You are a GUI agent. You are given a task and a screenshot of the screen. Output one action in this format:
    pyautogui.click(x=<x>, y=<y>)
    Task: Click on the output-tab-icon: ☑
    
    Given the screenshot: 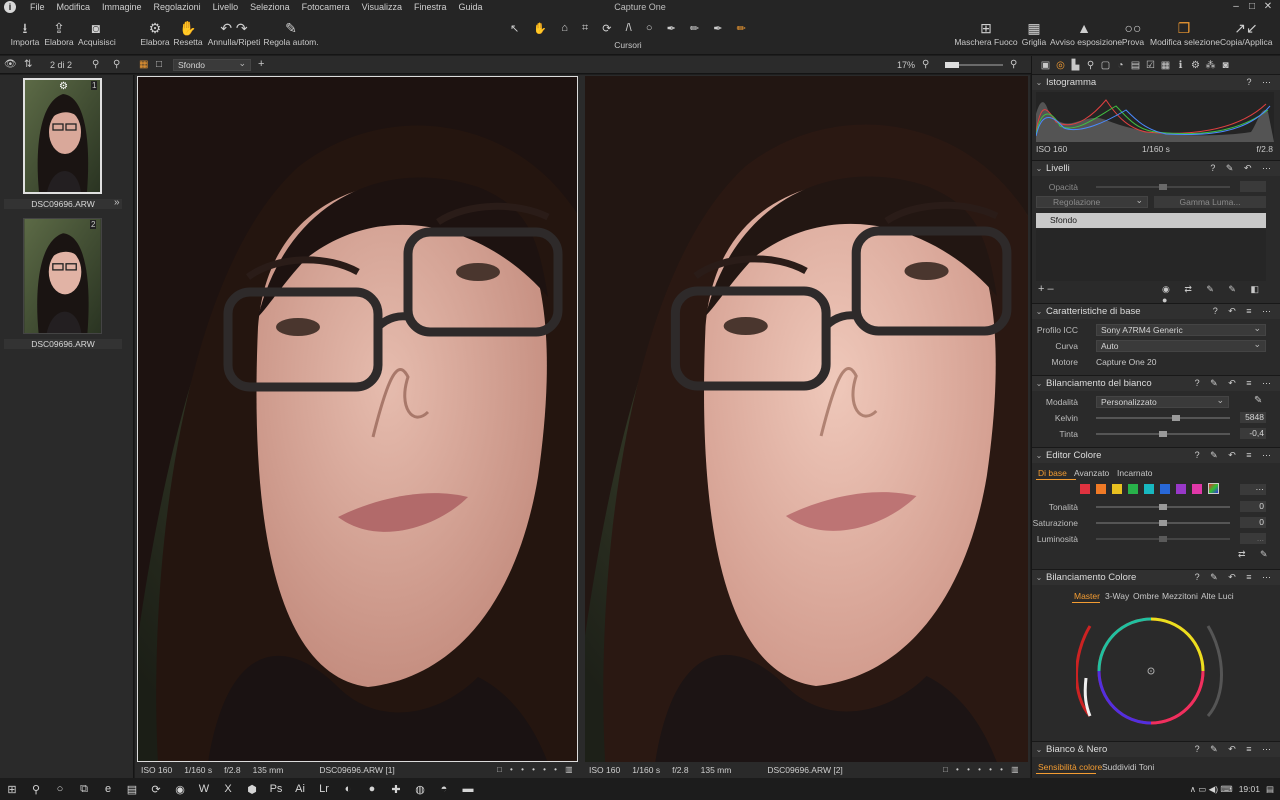 What is the action you would take?
    pyautogui.click(x=1150, y=65)
    